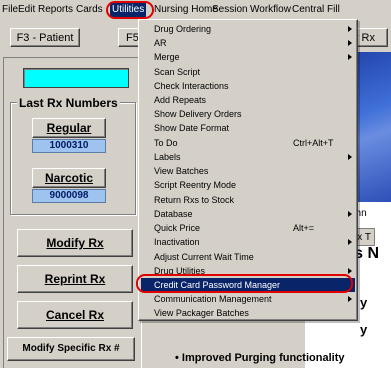 The image size is (391, 368). I want to click on highlight-annotation-credit-card, so click(244, 283).